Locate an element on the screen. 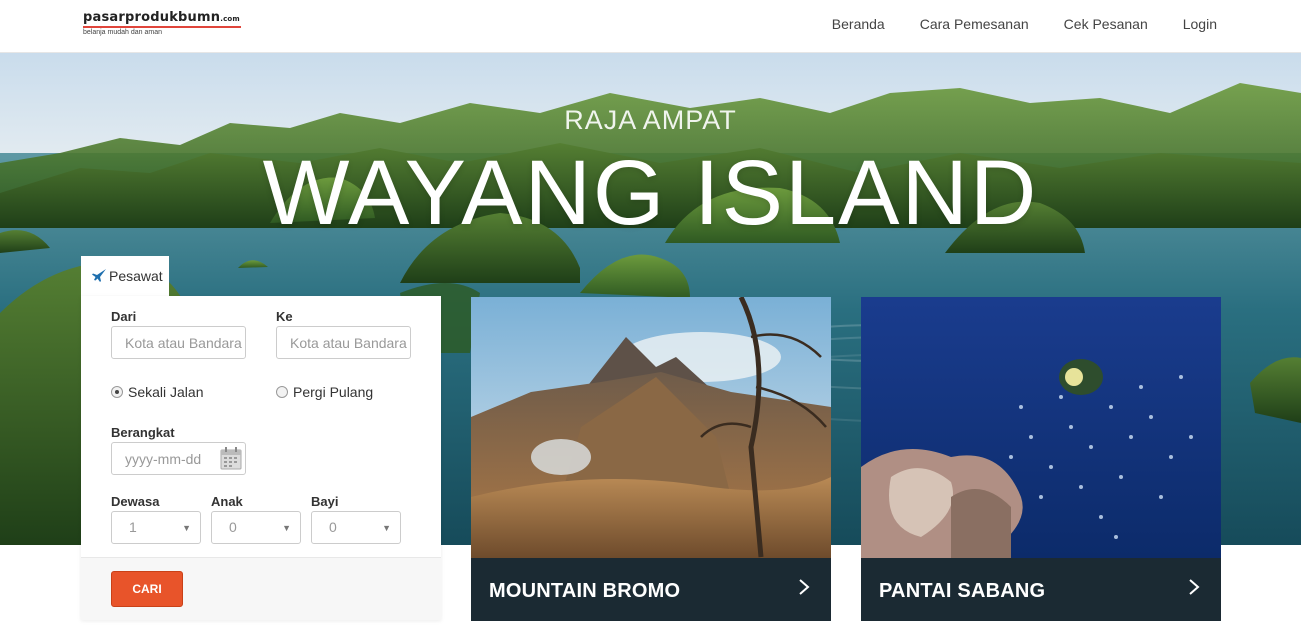  logo-wordmark: pasarprodukbumn.com is located at coordinates (163, 17).